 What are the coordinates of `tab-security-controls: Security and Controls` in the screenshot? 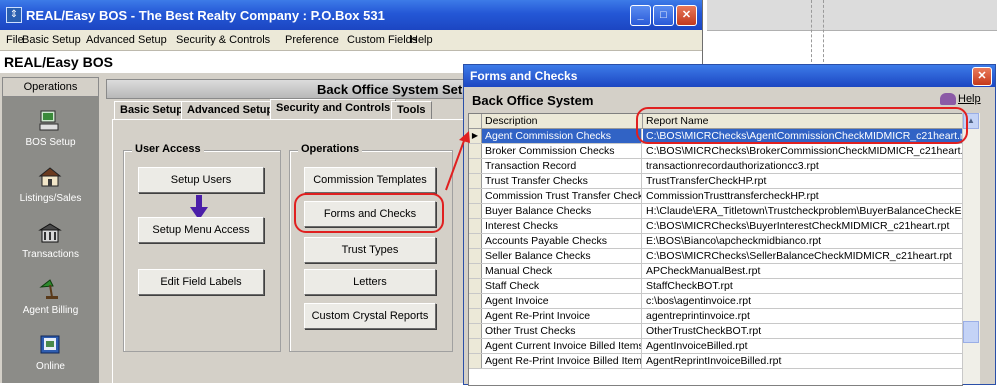 It's located at (333, 109).